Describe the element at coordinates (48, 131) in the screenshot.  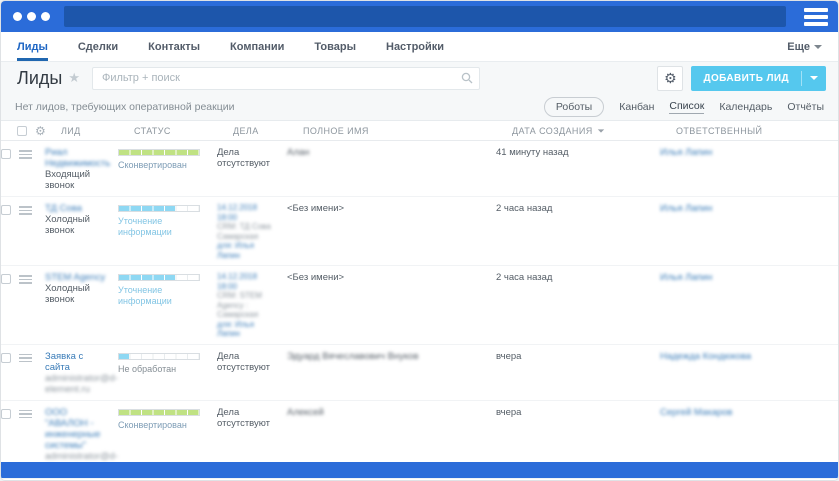
I see `grid-settings-gear-icon: ⚙` at that location.